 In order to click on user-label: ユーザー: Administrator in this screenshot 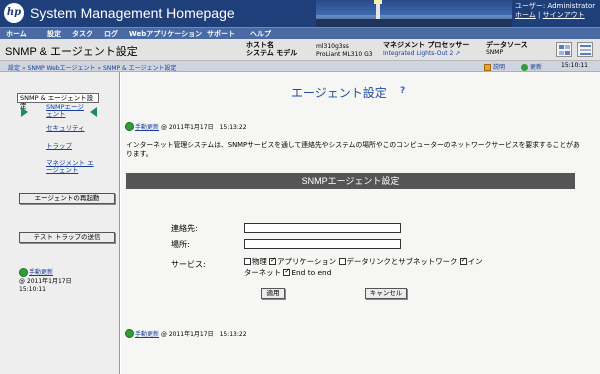, I will do `click(555, 6)`.